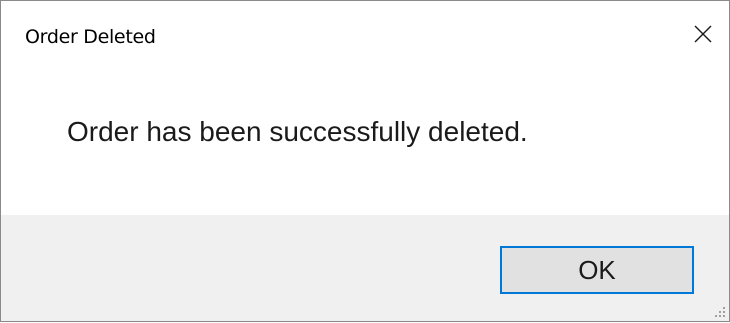 This screenshot has width=730, height=323. I want to click on ok-button: OK, so click(597, 270).